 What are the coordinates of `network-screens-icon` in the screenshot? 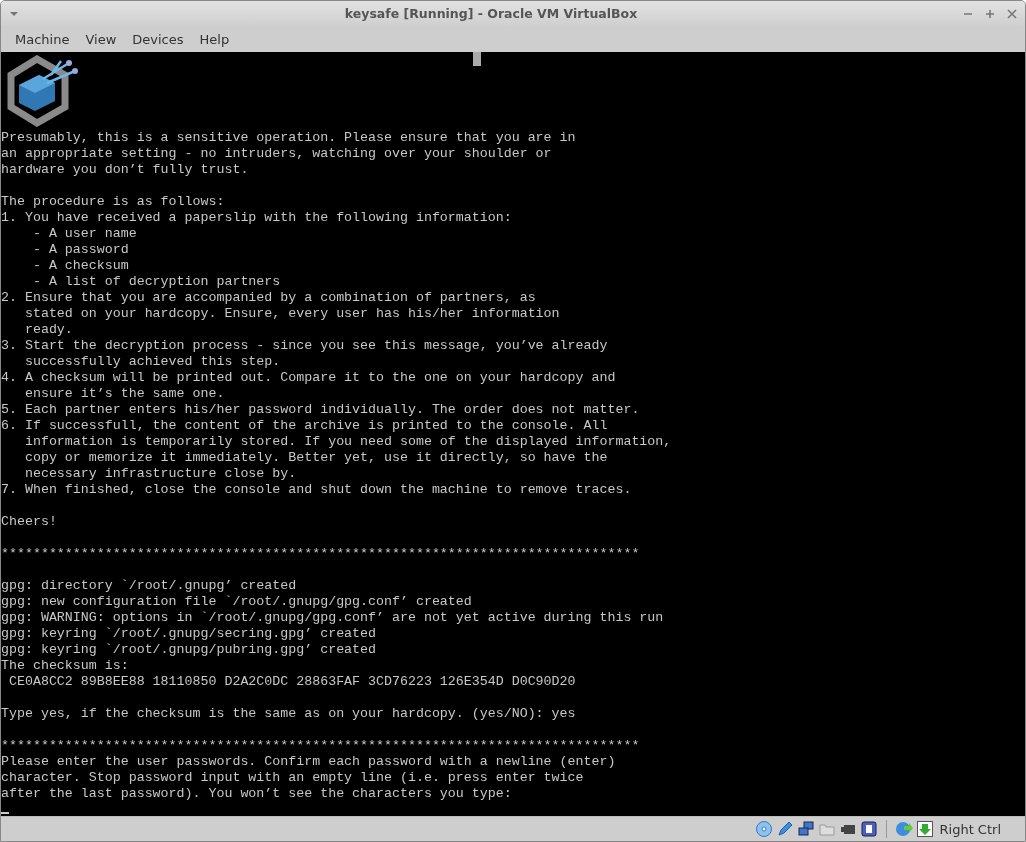 It's located at (805, 829).